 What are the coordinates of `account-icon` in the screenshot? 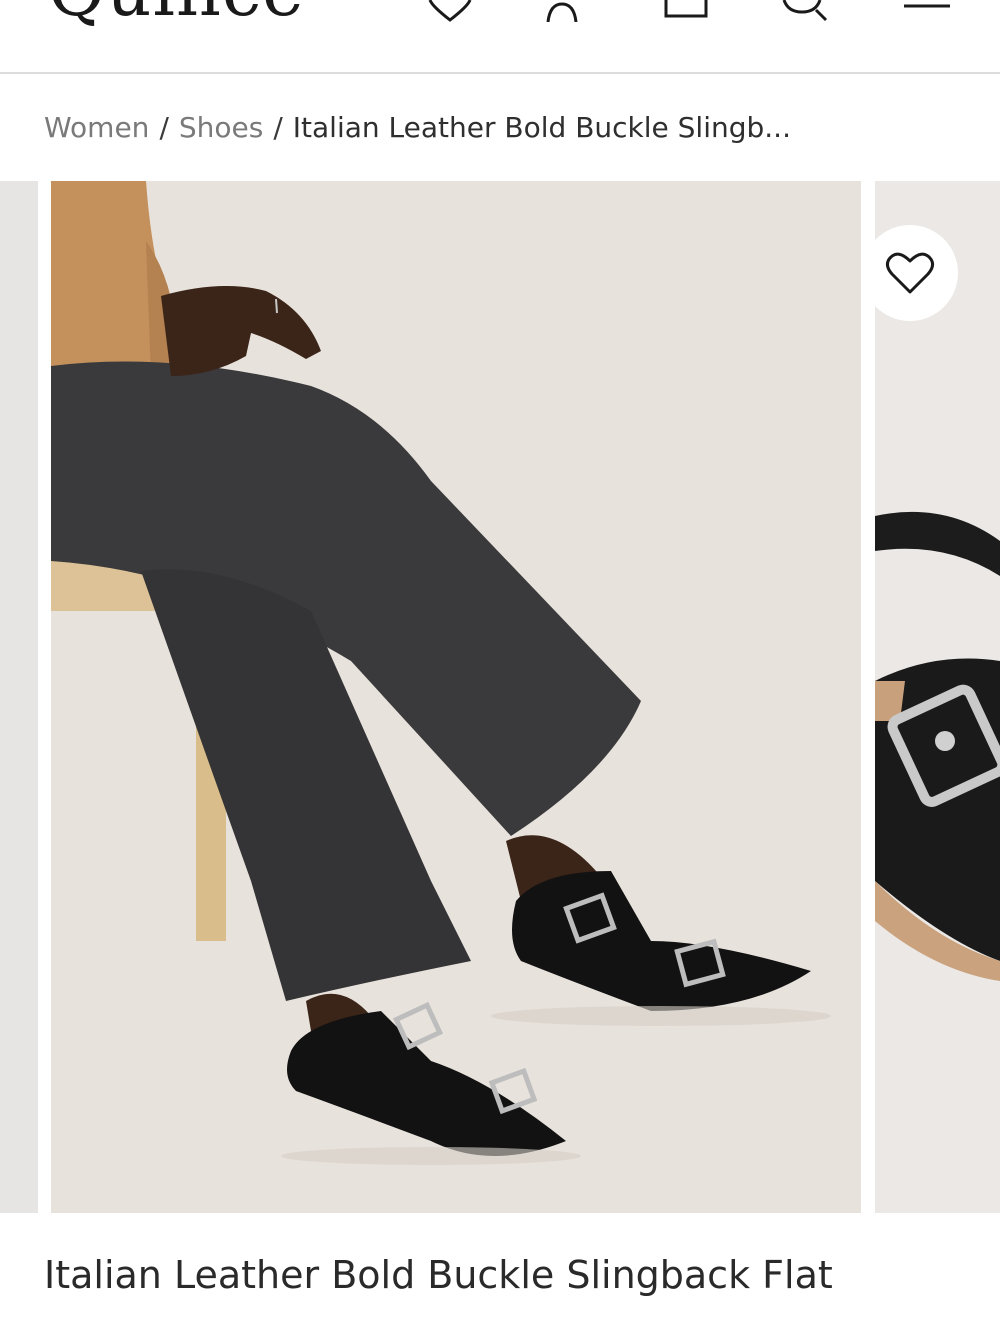 It's located at (562, 11).